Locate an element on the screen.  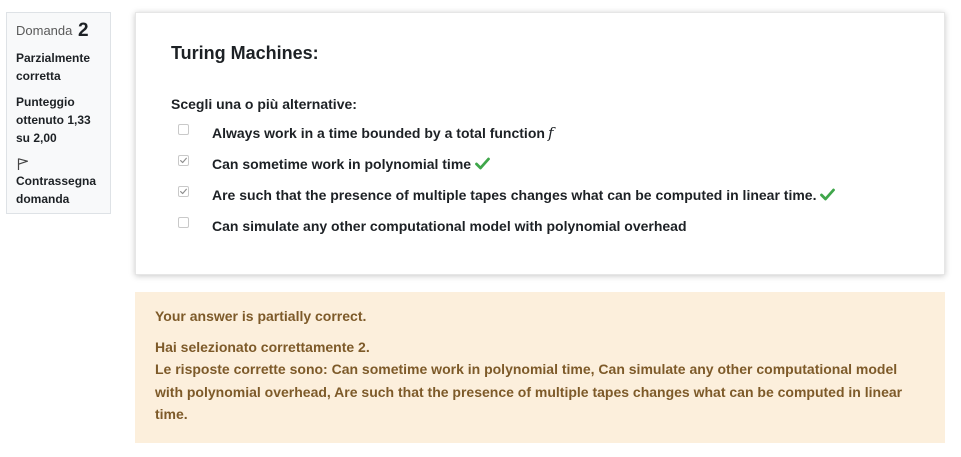
answer-option: Can sometime work in polynomial time is located at coordinates (505, 163).